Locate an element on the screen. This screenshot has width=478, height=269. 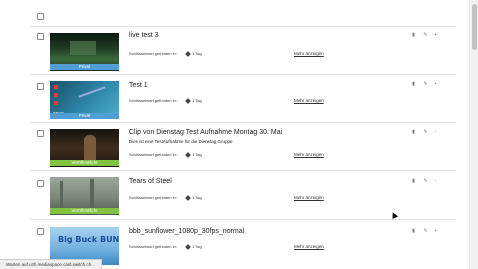
entry-title: bbb_sunflower_1080p_30fps_normal is located at coordinates (186, 231).